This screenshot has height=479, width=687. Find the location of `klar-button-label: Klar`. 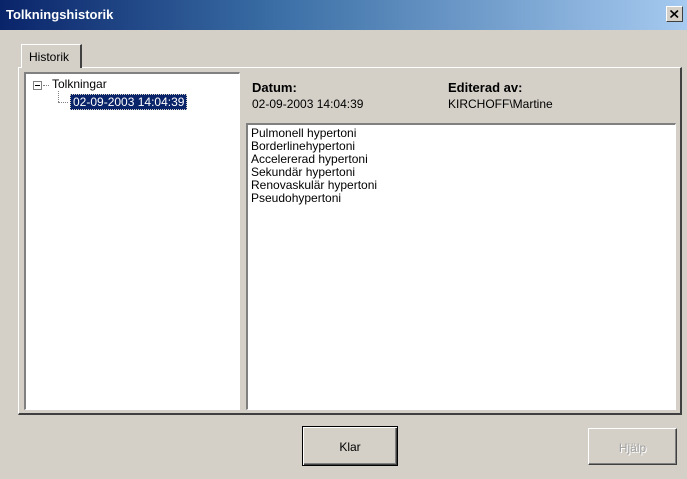

klar-button-label: Klar is located at coordinates (350, 447).